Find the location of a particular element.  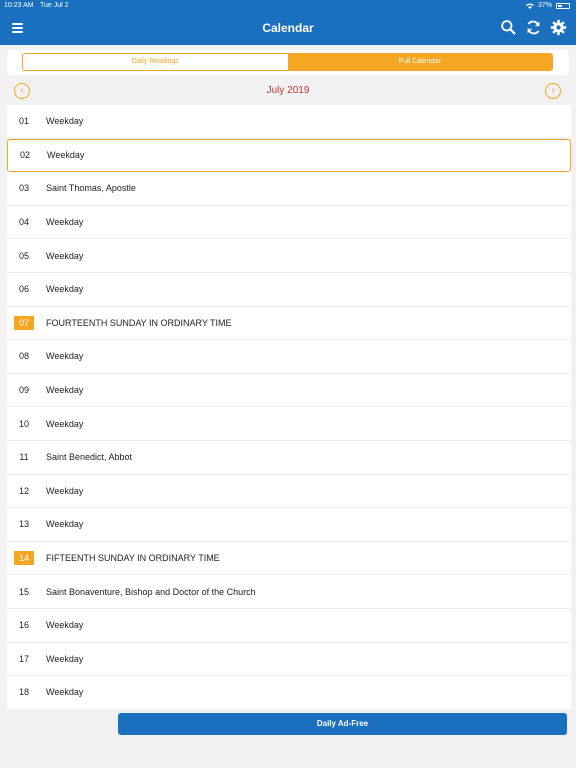

day-title: FIFTEENTH SUNDAY IN ORDINARY TIME is located at coordinates (133, 558).